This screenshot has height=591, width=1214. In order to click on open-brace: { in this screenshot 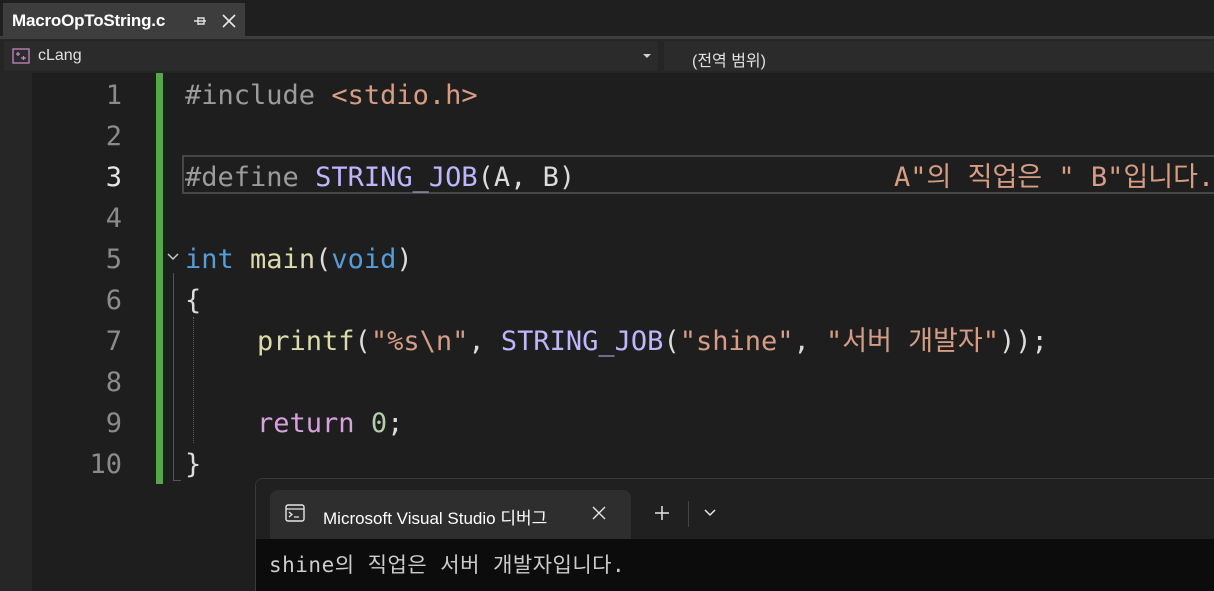, I will do `click(193, 300)`.